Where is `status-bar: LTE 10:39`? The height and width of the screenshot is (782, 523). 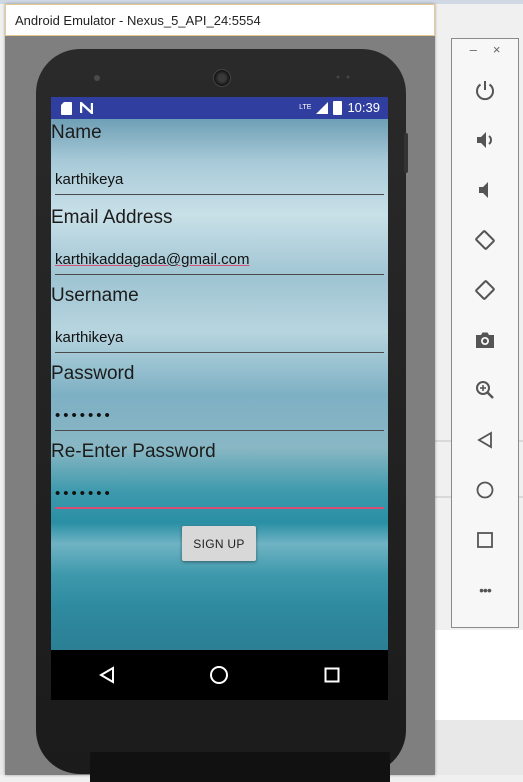
status-bar: LTE 10:39 is located at coordinates (219, 108).